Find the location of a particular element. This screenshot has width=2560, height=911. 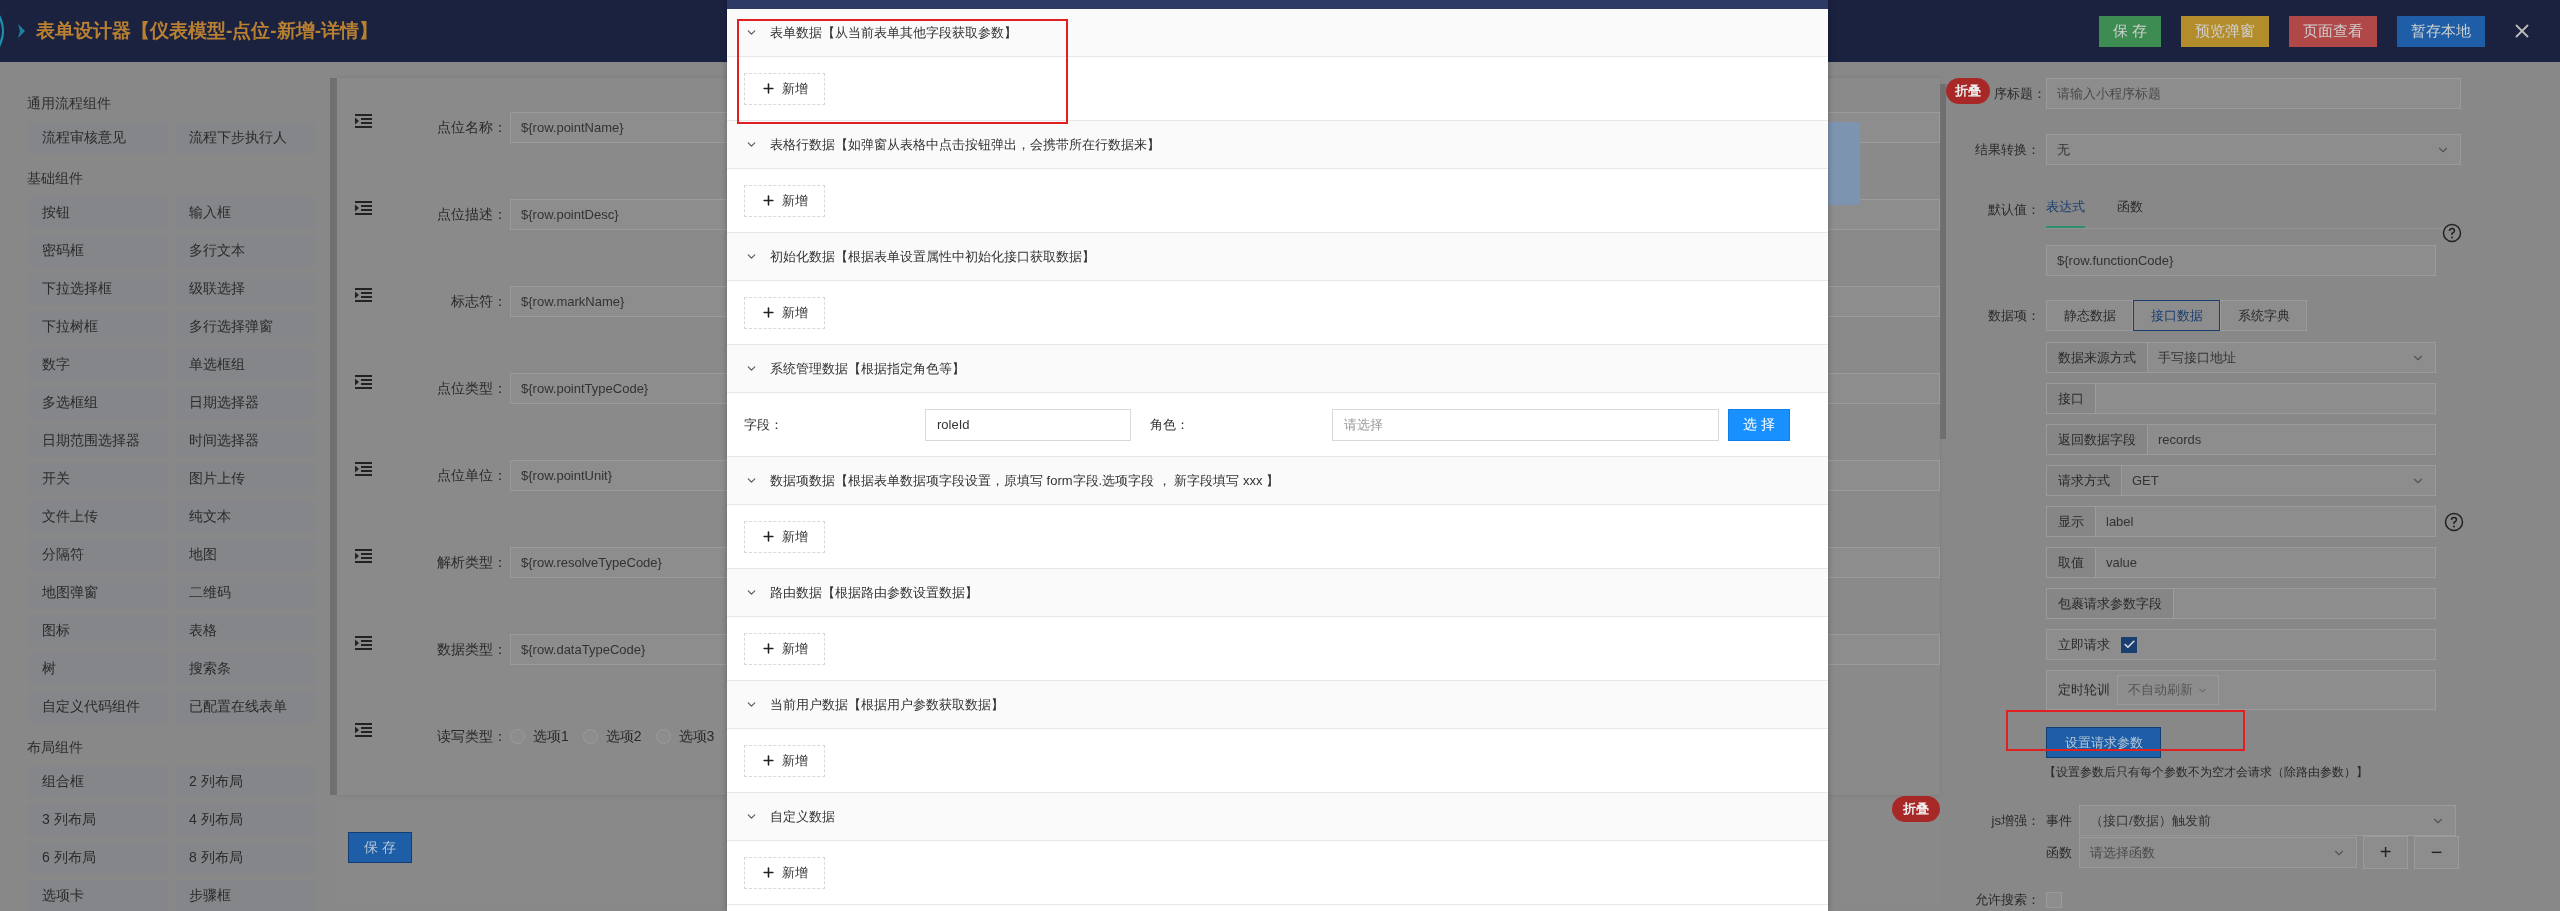

select-field: （接口/数据）触发前 is located at coordinates (2267, 820).